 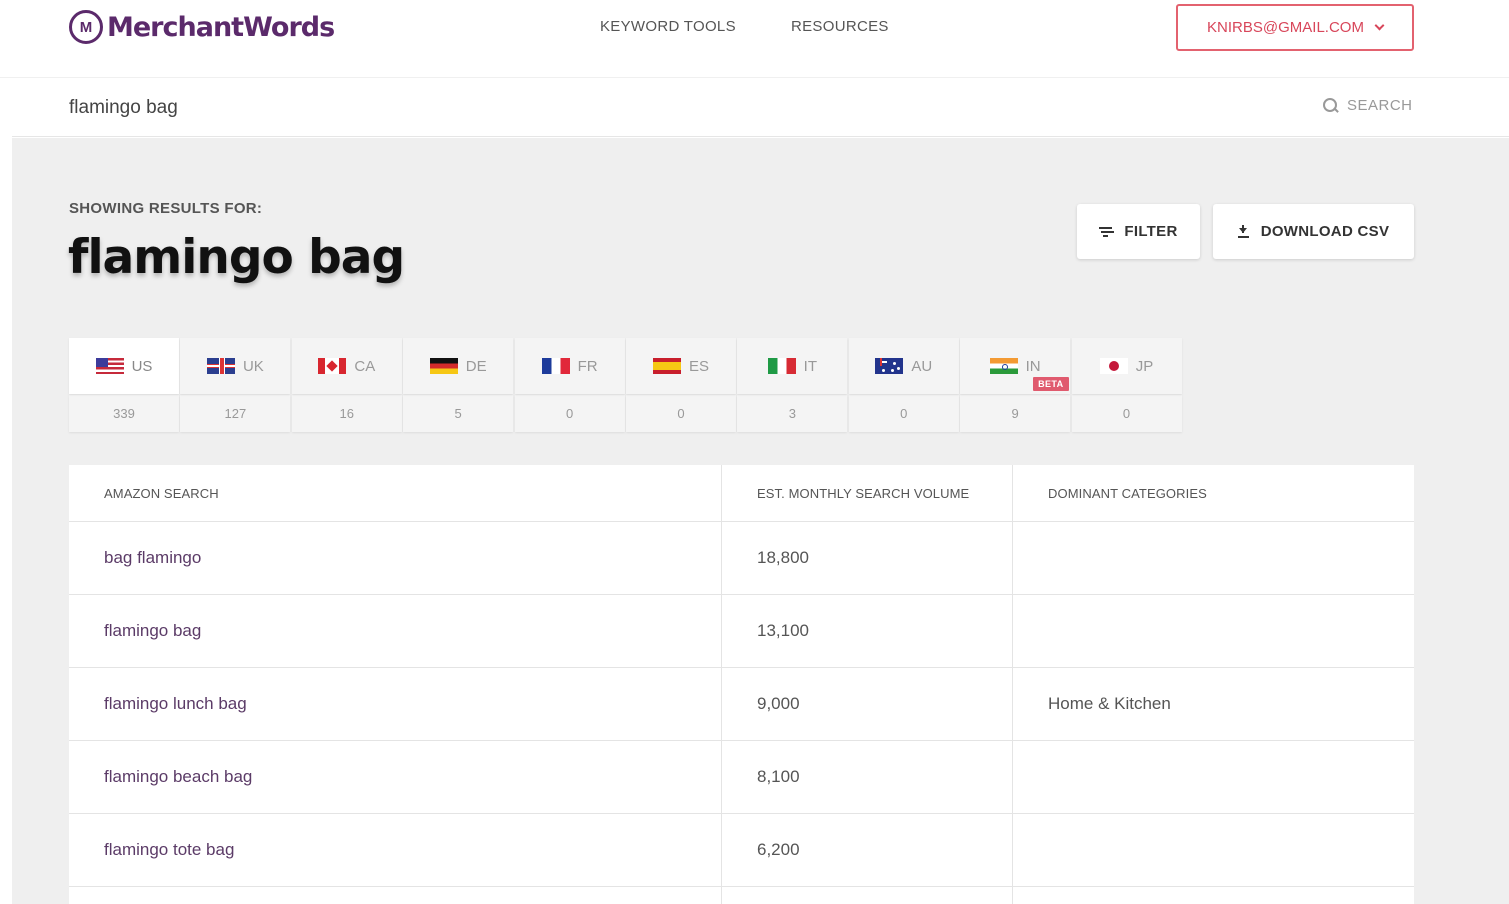 What do you see at coordinates (1380, 105) in the screenshot?
I see `search-button-label: SEARCH` at bounding box center [1380, 105].